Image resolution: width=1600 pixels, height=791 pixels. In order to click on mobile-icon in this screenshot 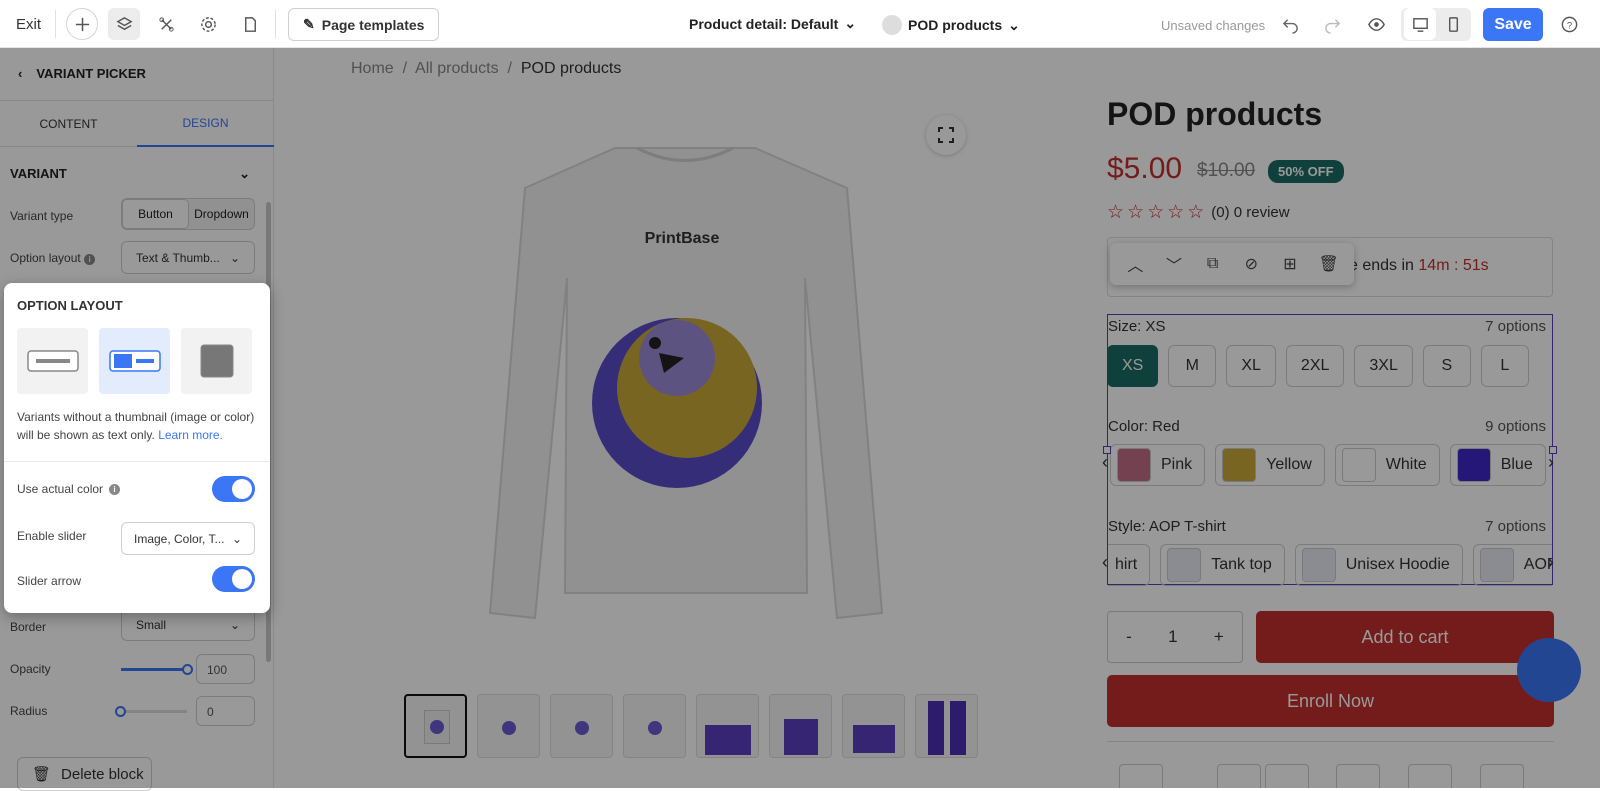, I will do `click(1453, 24)`.